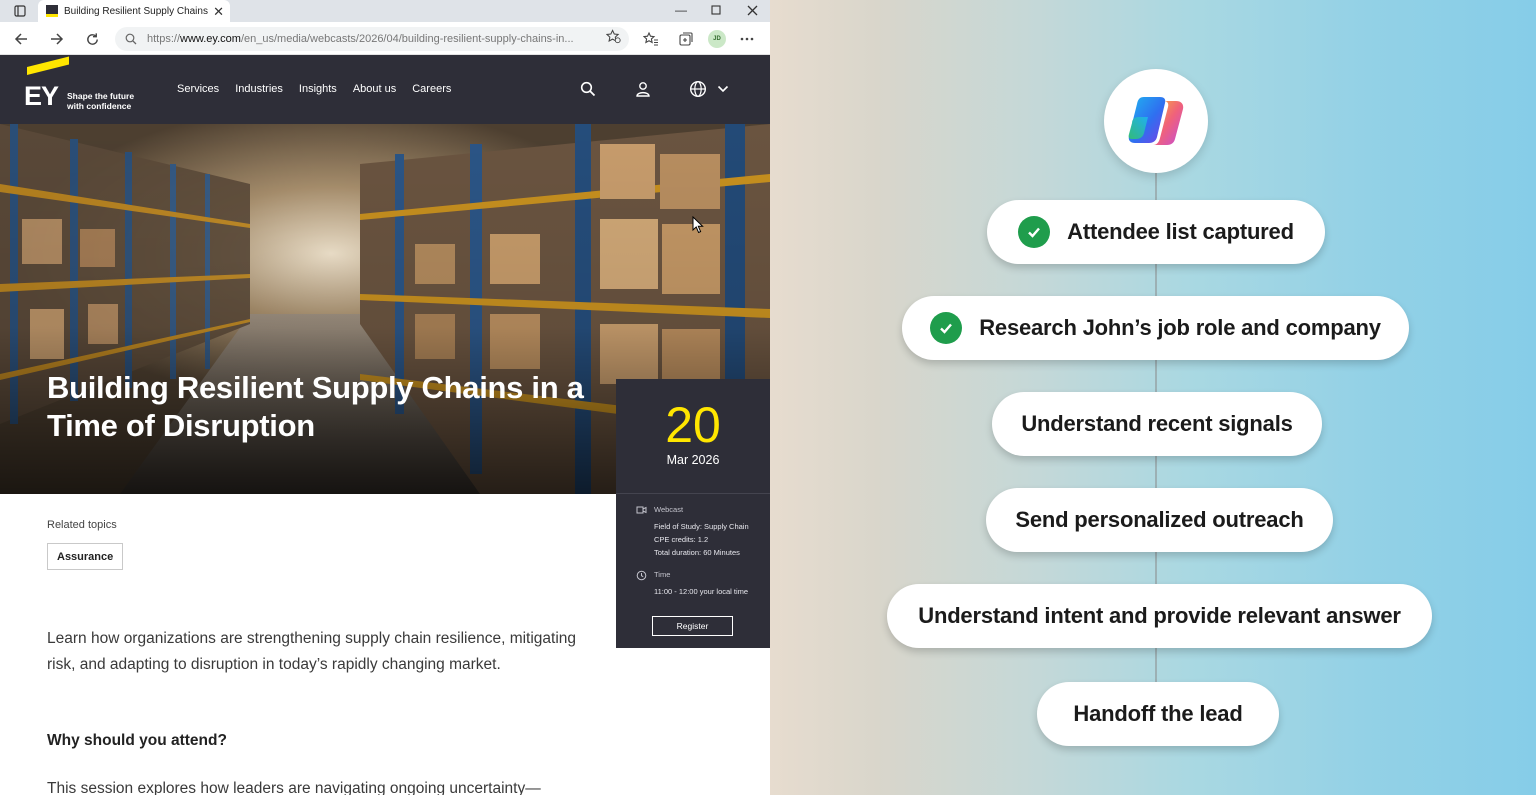  What do you see at coordinates (318, 89) in the screenshot?
I see `nav-insights: Insights` at bounding box center [318, 89].